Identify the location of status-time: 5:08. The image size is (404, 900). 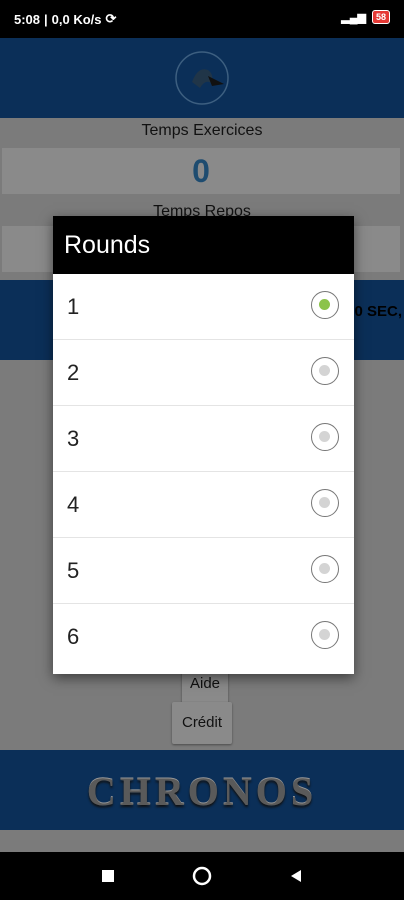
(27, 19).